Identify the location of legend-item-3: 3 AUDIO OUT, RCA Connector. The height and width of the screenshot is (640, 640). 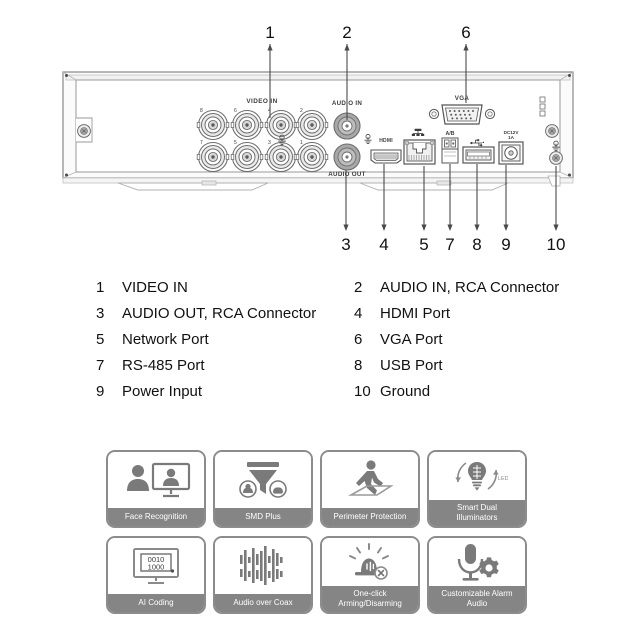
(225, 314).